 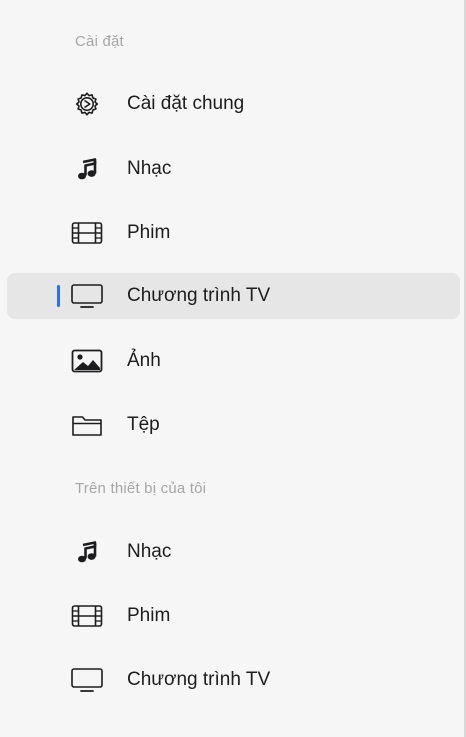 I want to click on sidebar-item-label: Cài đặt chung, so click(x=186, y=103).